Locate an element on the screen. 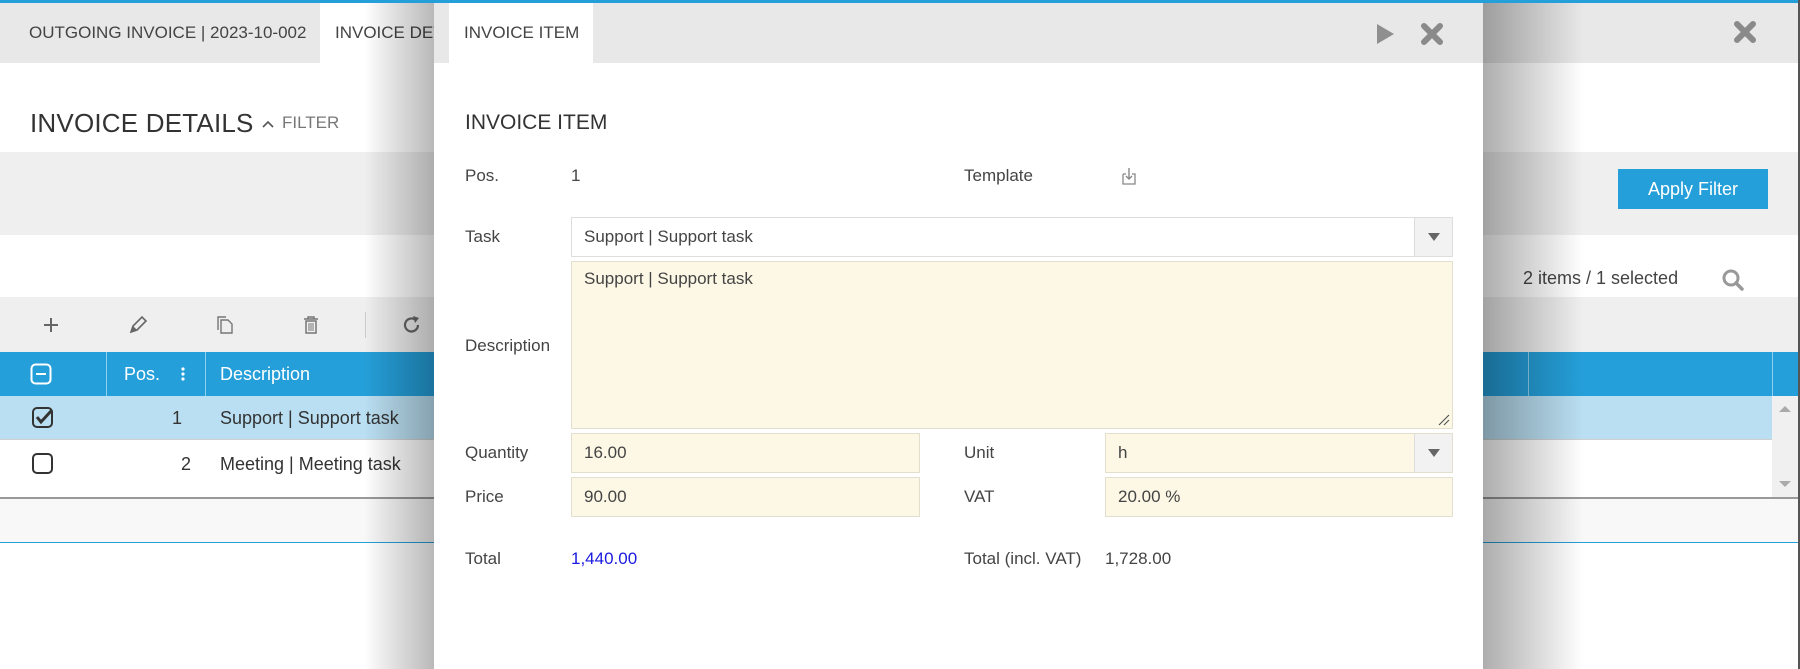  total-incl-vat-value: 1,728.00 is located at coordinates (1138, 558).